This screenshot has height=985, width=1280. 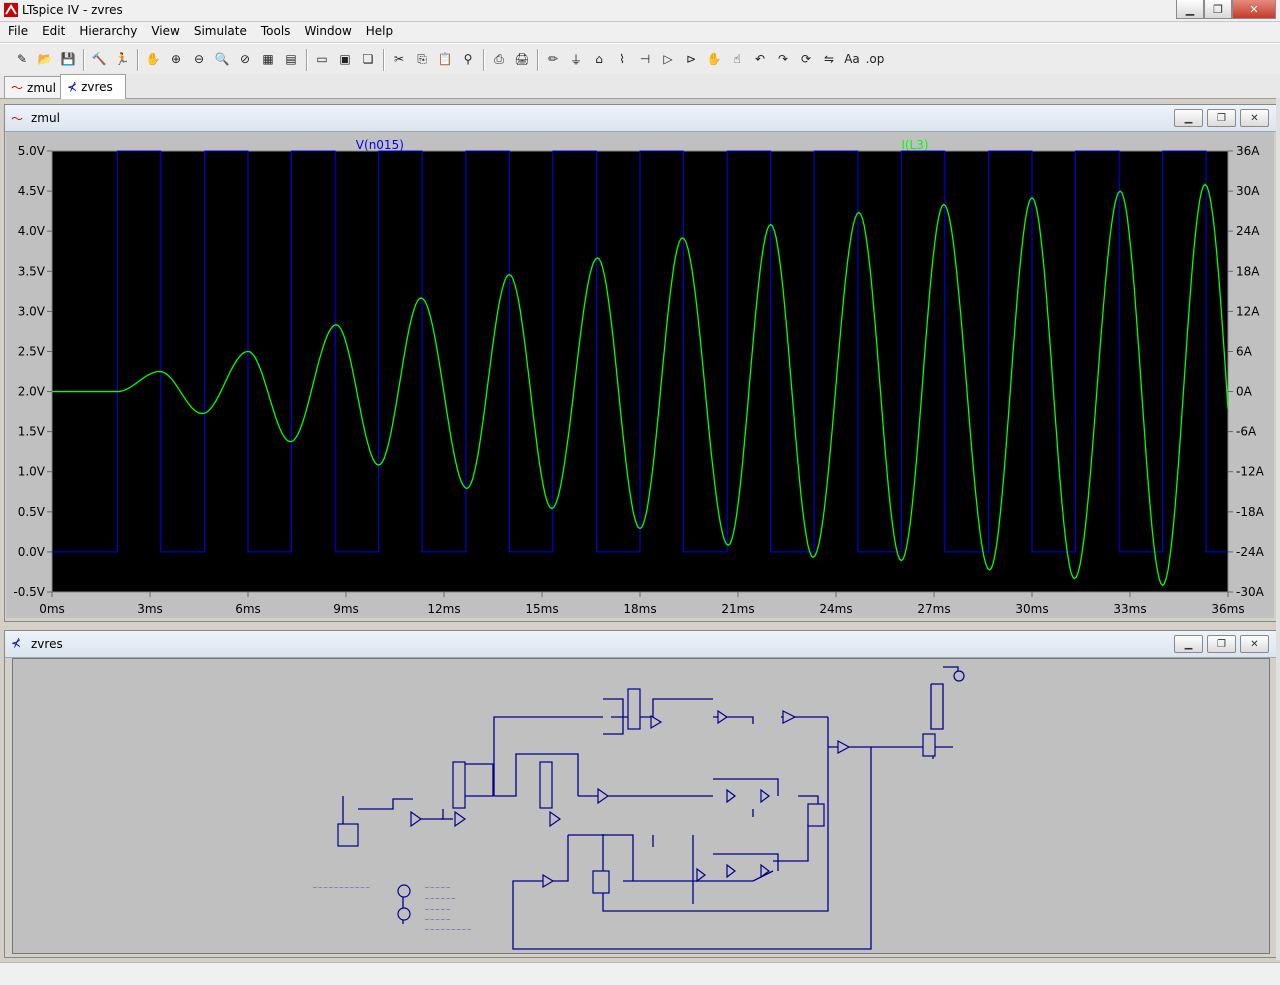 I want to click on mirror-icon: ⇋, so click(x=829, y=59).